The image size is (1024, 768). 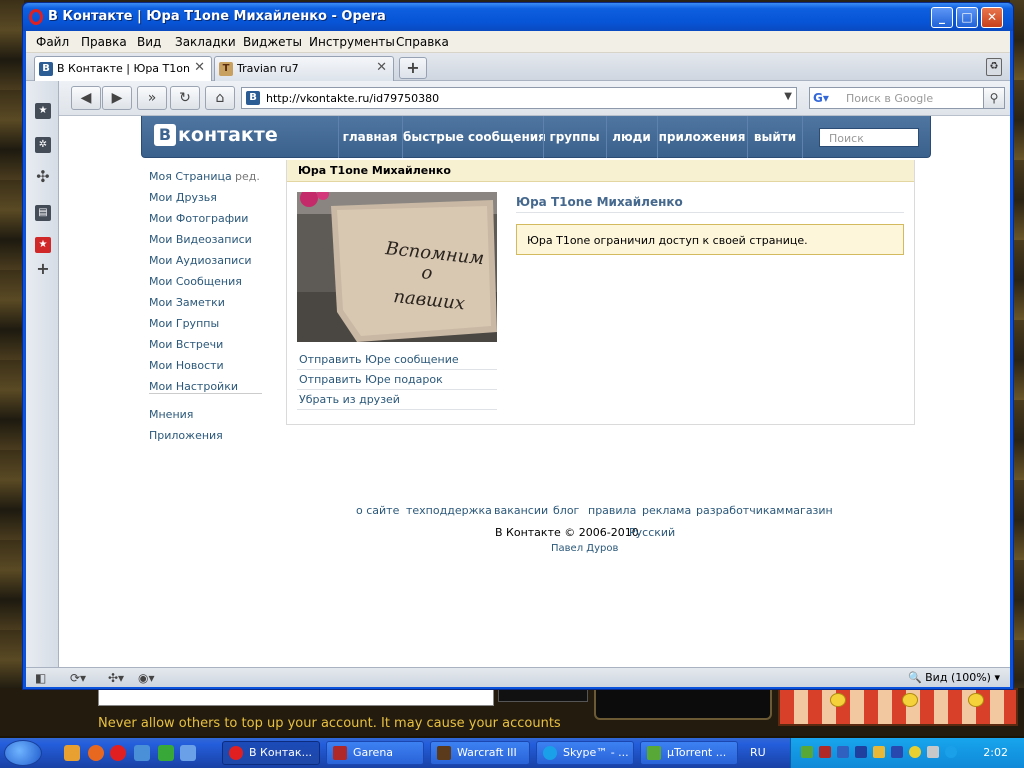 I want to click on opera-link-icon: ★, so click(x=43, y=245).